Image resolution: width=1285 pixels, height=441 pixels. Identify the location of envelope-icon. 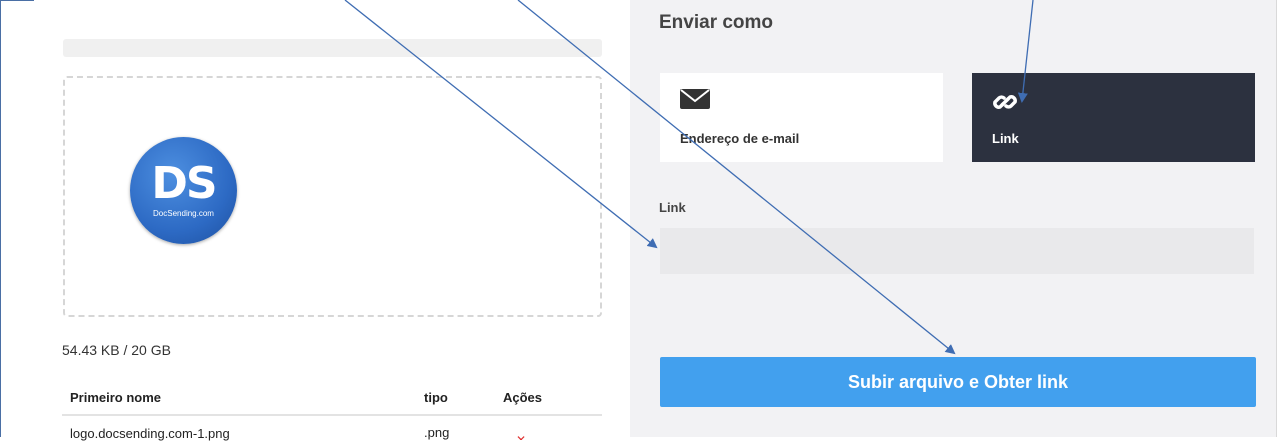
(695, 101).